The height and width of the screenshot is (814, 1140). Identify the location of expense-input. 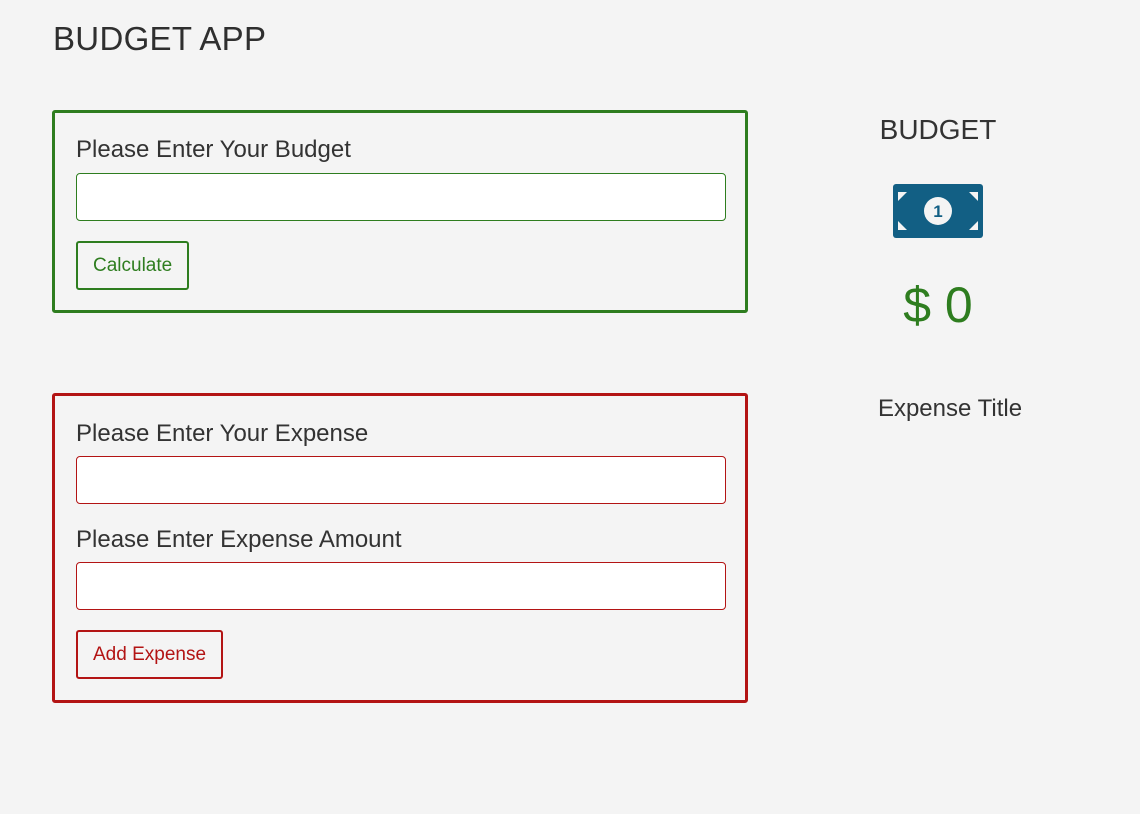
(401, 480).